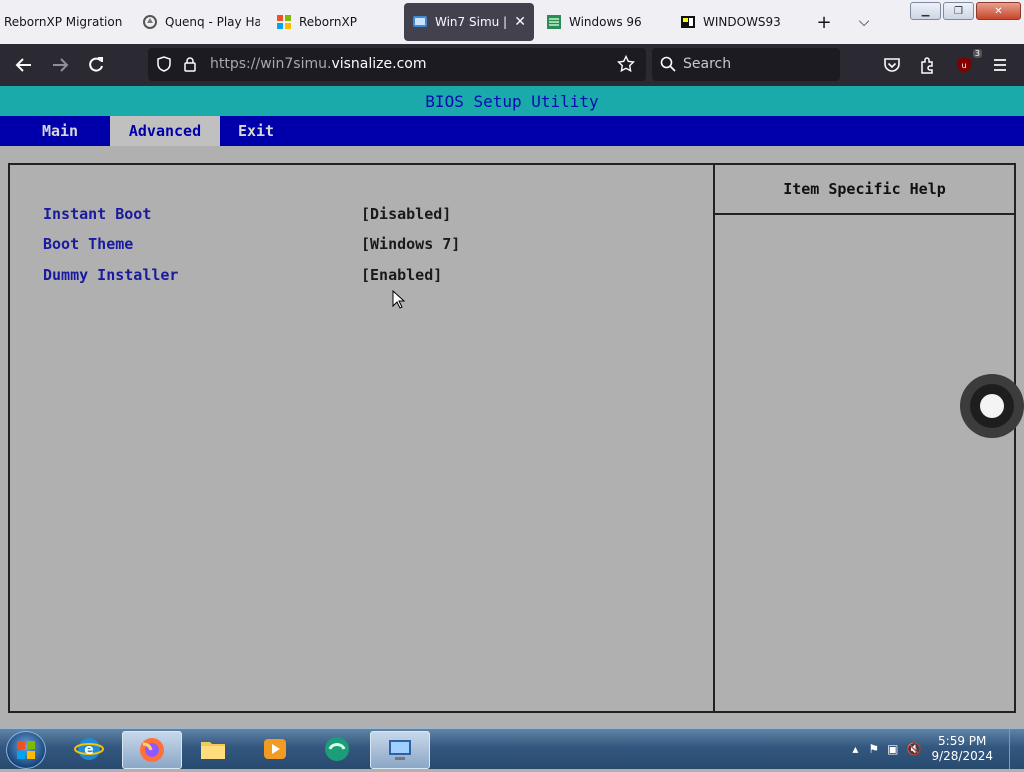 The image size is (1024, 772). Describe the element at coordinates (688, 22) in the screenshot. I see `windows93-favicon-icon` at that location.